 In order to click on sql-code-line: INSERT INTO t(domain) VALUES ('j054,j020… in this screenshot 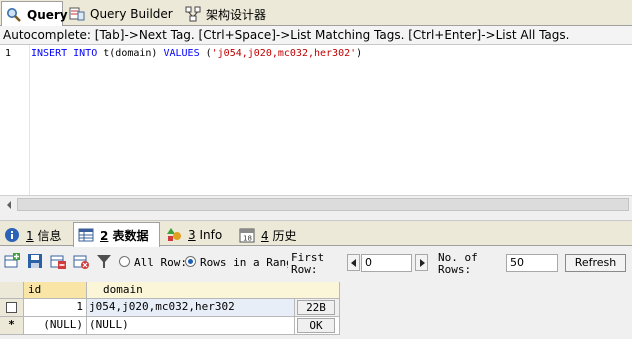, I will do `click(196, 53)`.